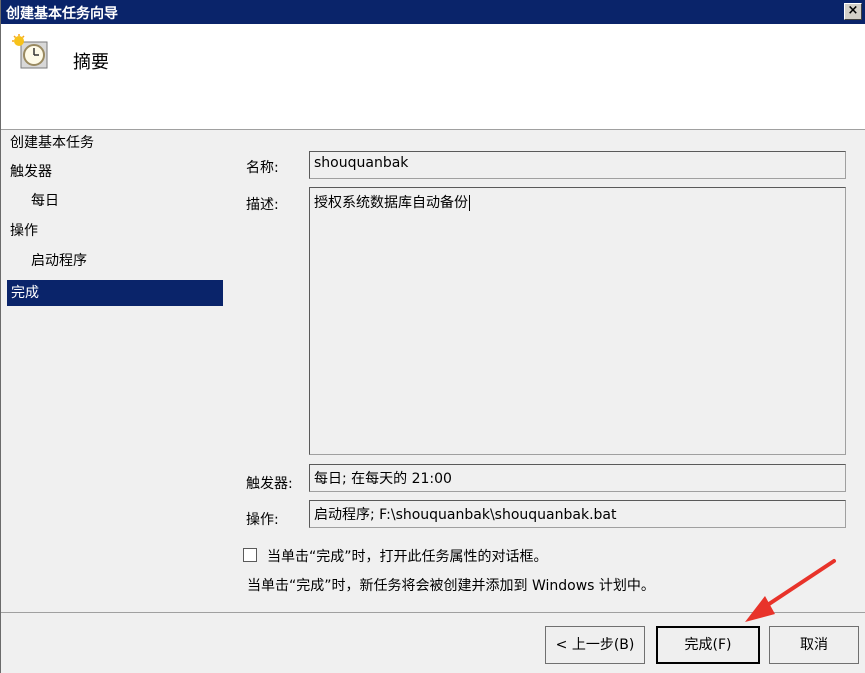 The width and height of the screenshot is (865, 673). Describe the element at coordinates (62, 14) in the screenshot. I see `window-title: 创建基本任务向导` at that location.